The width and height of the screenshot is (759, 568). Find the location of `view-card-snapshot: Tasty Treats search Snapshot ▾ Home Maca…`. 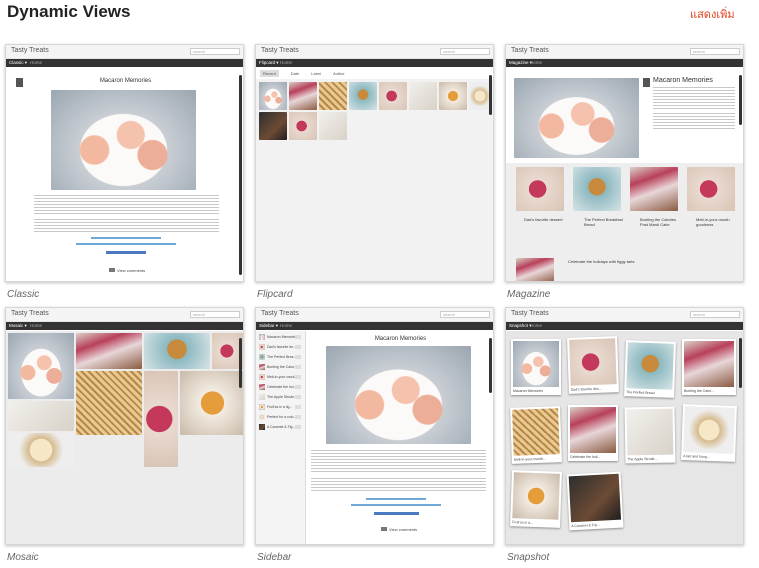

view-card-snapshot: Tasty Treats search Snapshot ▾ Home Maca… is located at coordinates (624, 426).